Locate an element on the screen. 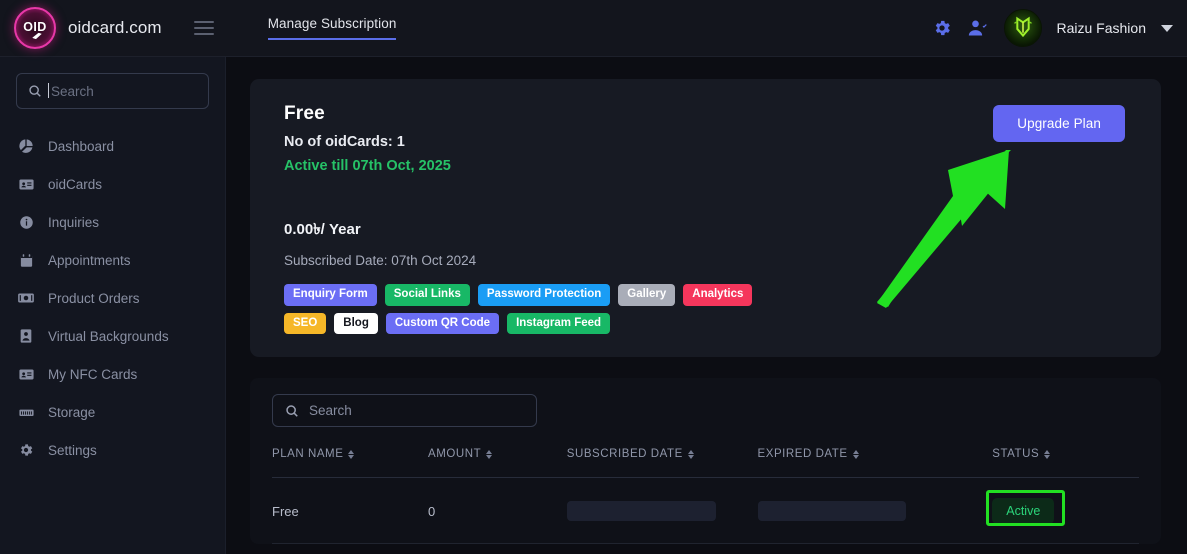  cell-subscribed-date is located at coordinates (662, 510).